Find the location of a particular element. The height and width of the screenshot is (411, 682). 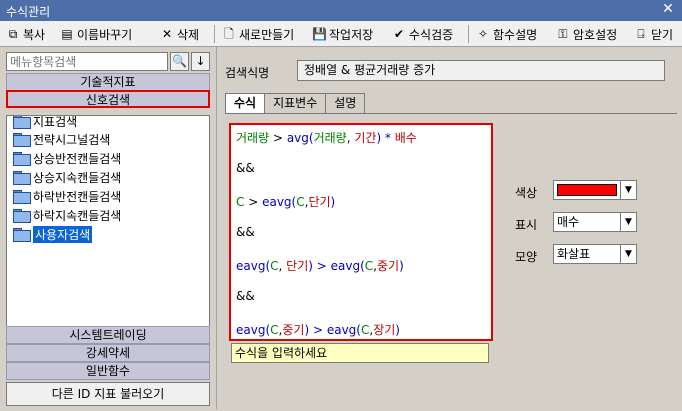

exit-door-icon: ⍈ is located at coordinates (641, 34).